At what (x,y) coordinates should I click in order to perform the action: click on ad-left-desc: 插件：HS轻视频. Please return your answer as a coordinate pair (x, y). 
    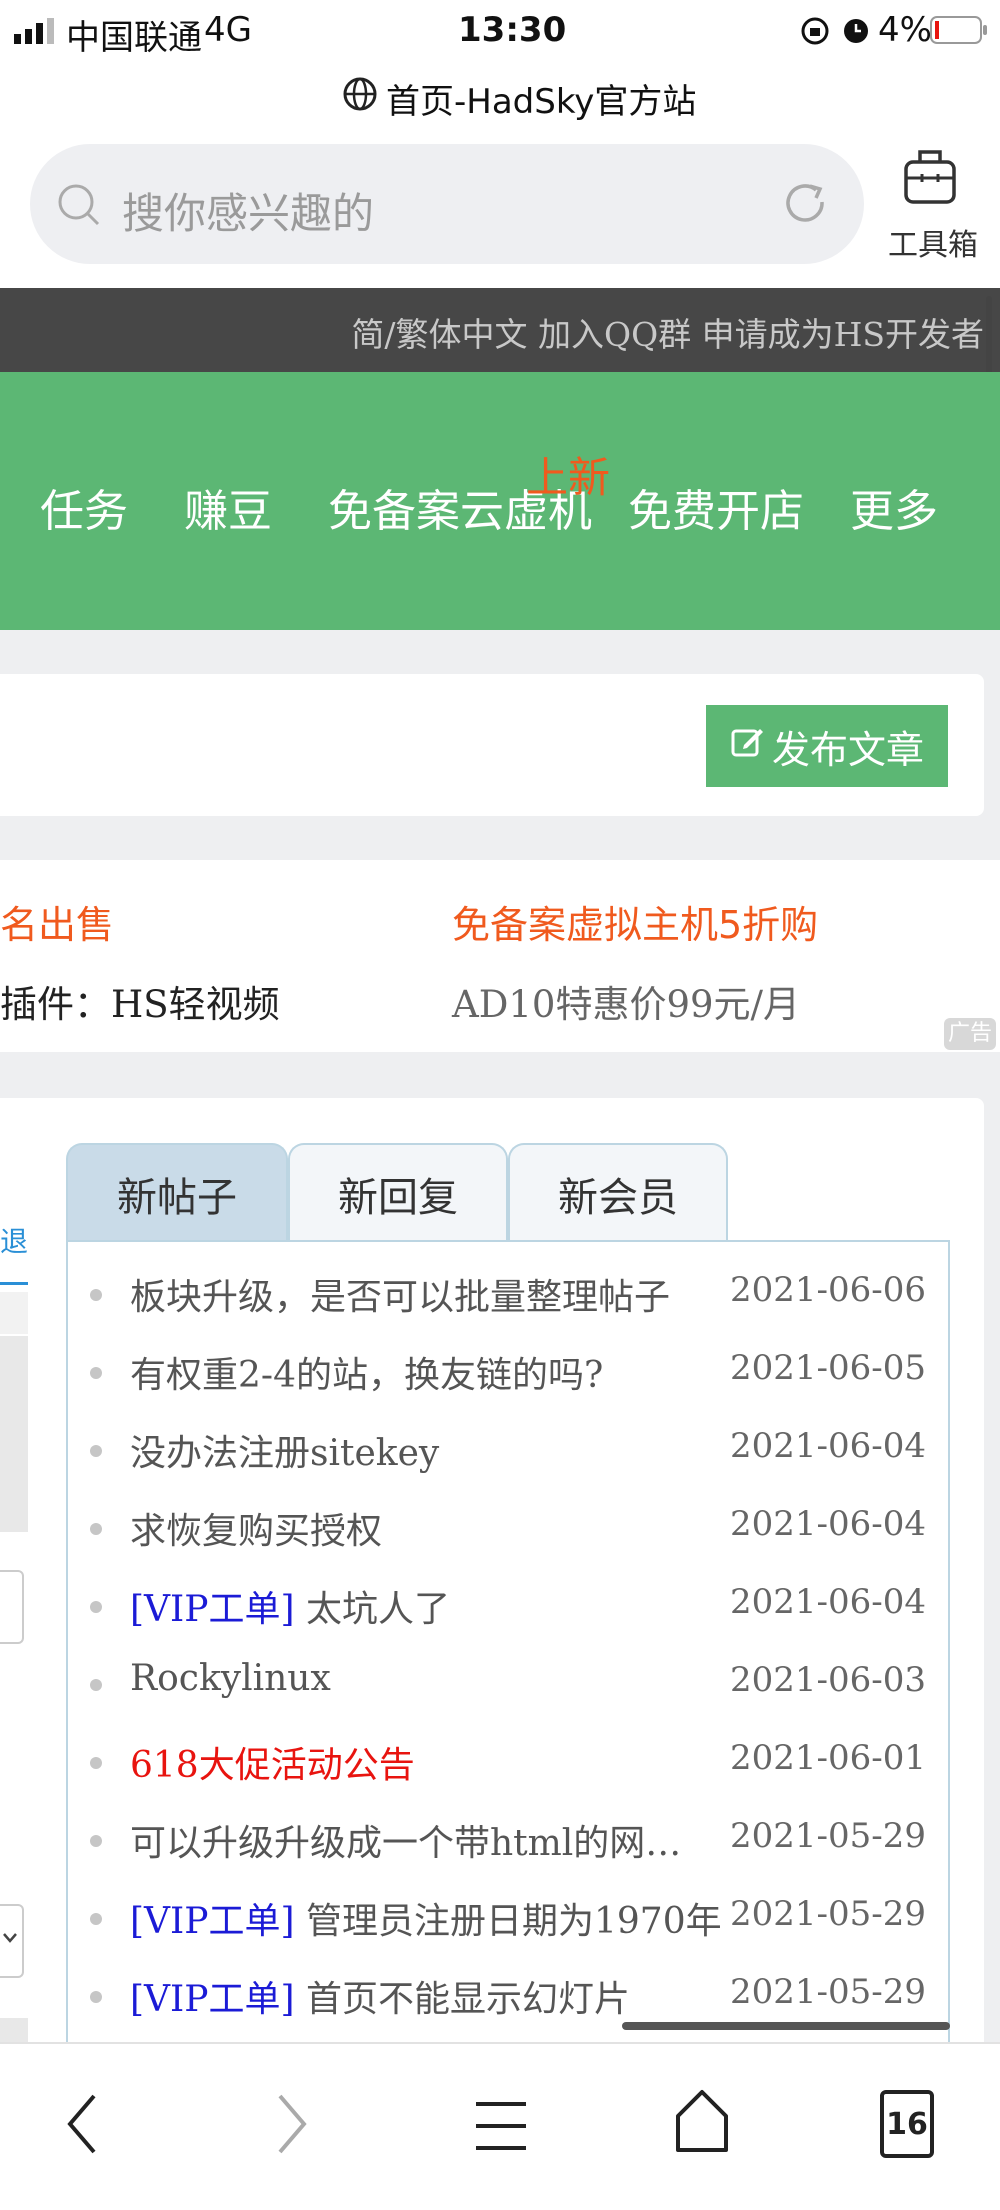
    Looking at the image, I should click on (140, 1001).